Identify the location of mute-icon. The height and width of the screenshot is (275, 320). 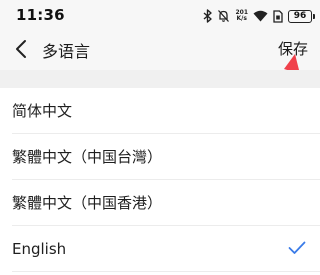
(224, 16).